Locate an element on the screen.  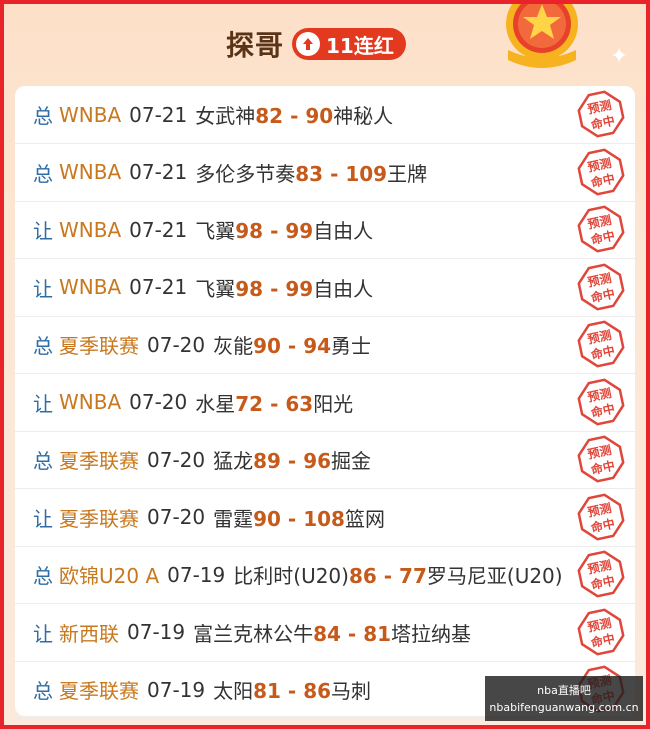
home-team: 女武神 is located at coordinates (225, 116).